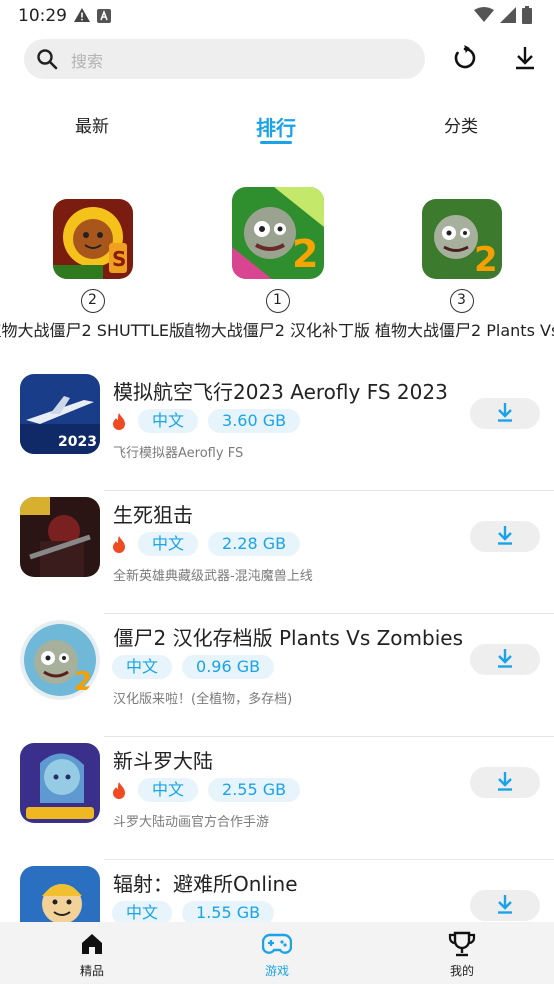 This screenshot has height=984, width=554. Describe the element at coordinates (203, 699) in the screenshot. I see `game-description: 汉化版来啦！(全植物，多存档)` at that location.